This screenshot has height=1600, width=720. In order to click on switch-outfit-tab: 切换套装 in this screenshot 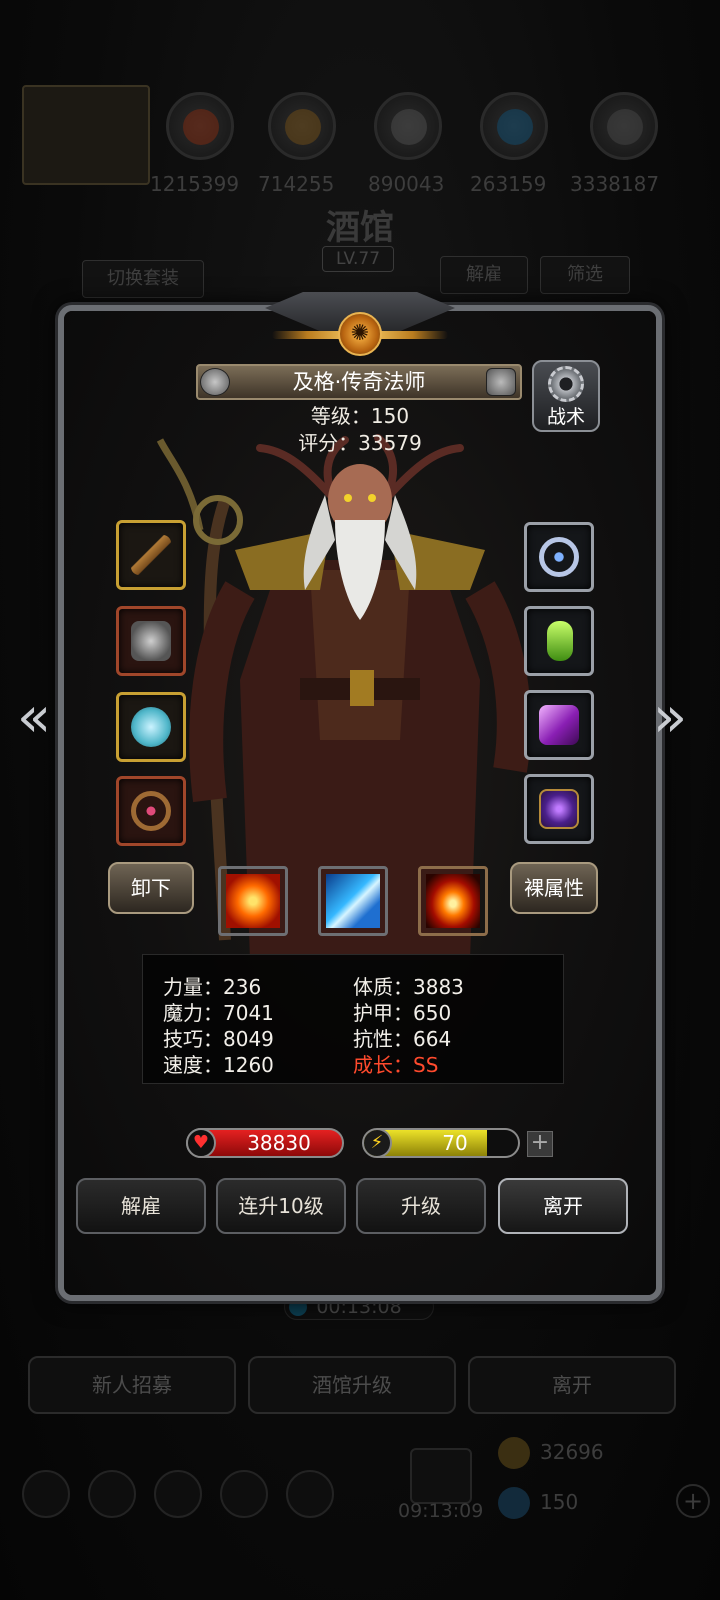, I will do `click(143, 279)`.